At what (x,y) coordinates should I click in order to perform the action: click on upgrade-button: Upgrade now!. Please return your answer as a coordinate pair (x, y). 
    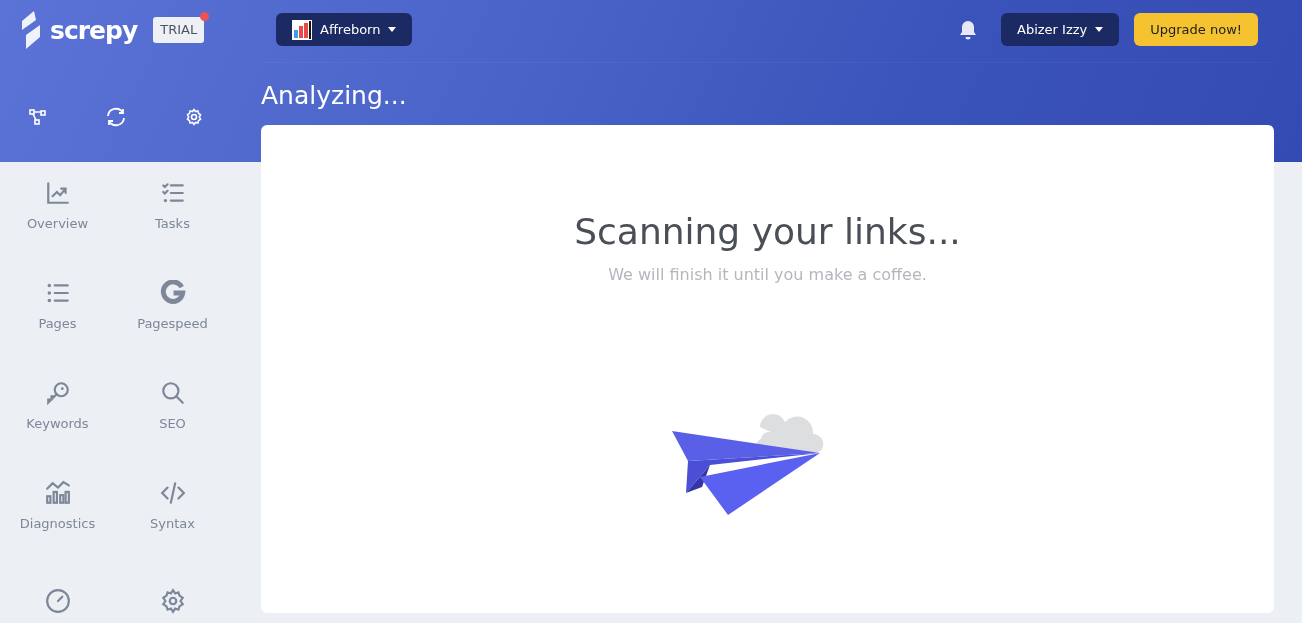
    Looking at the image, I should click on (1196, 29).